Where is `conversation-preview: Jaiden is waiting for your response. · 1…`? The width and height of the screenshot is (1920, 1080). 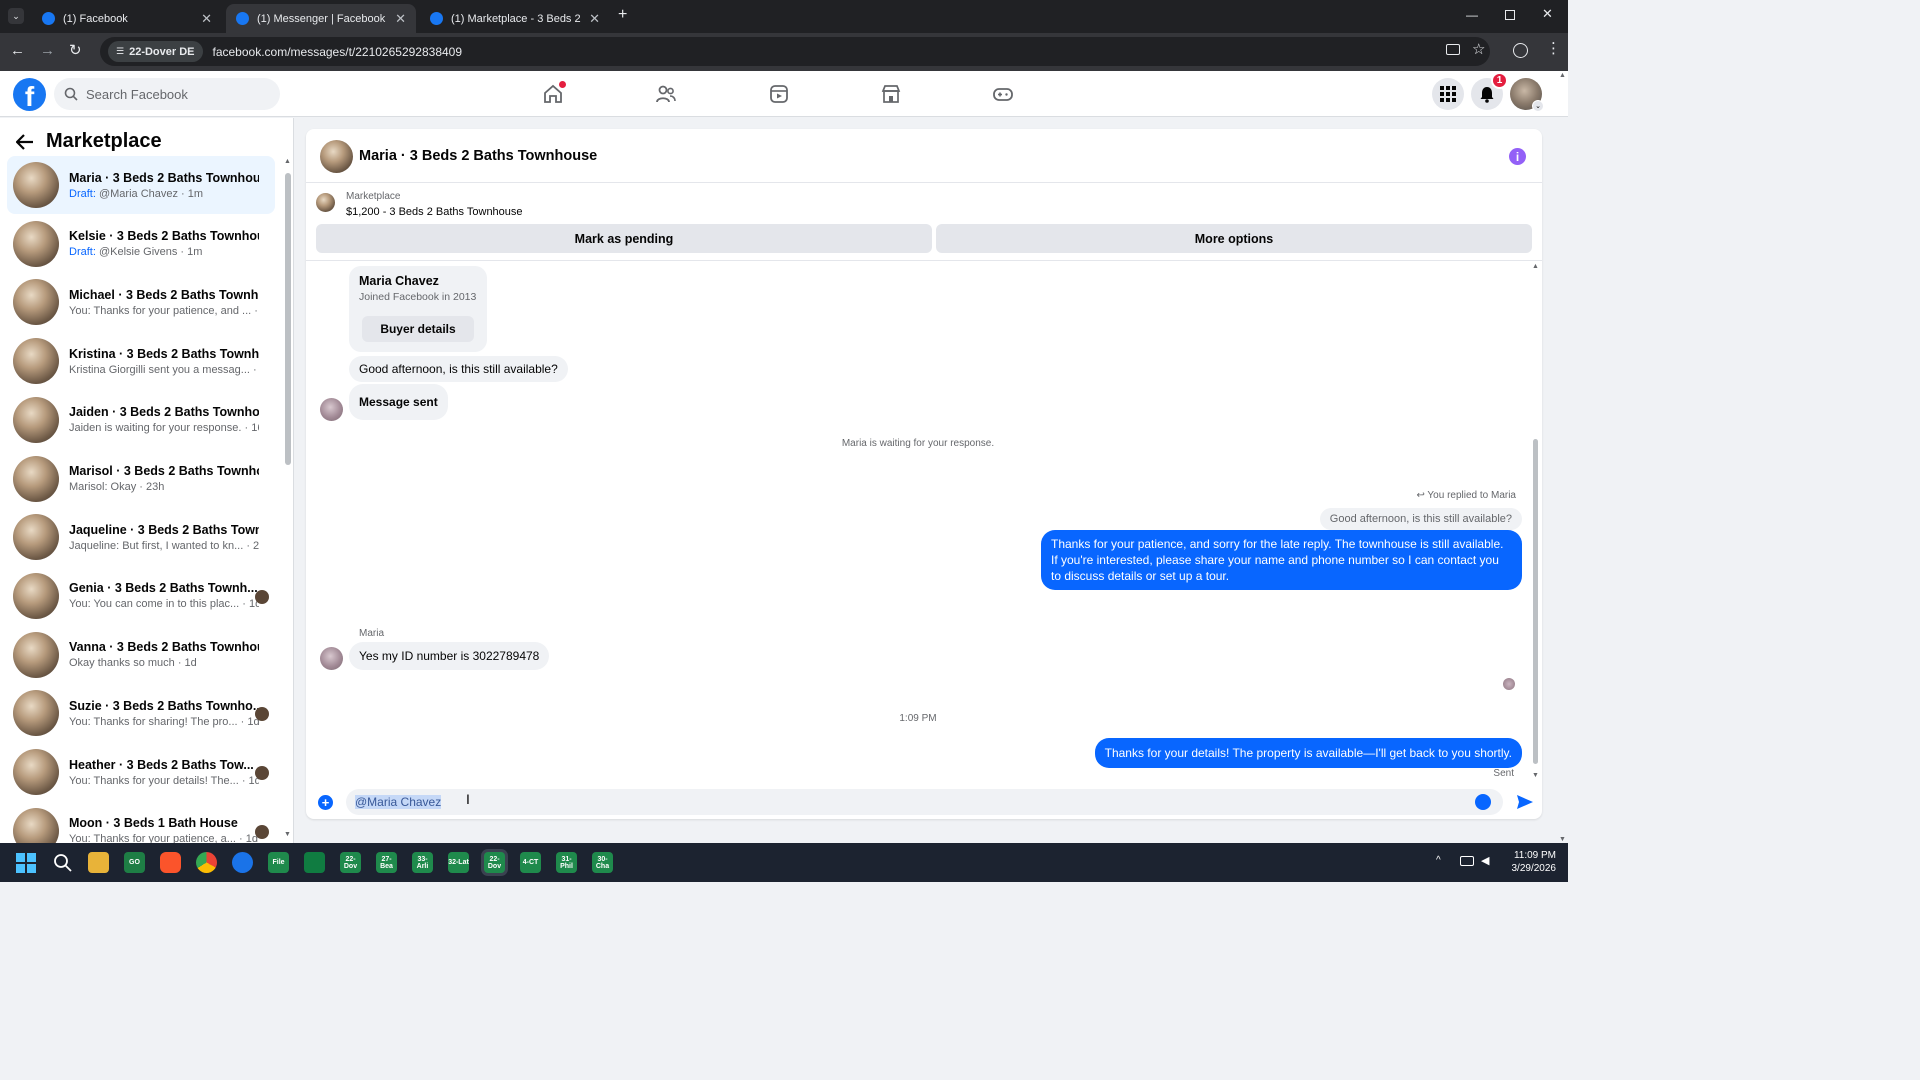 conversation-preview: Jaiden is waiting for your response. · 1… is located at coordinates (164, 428).